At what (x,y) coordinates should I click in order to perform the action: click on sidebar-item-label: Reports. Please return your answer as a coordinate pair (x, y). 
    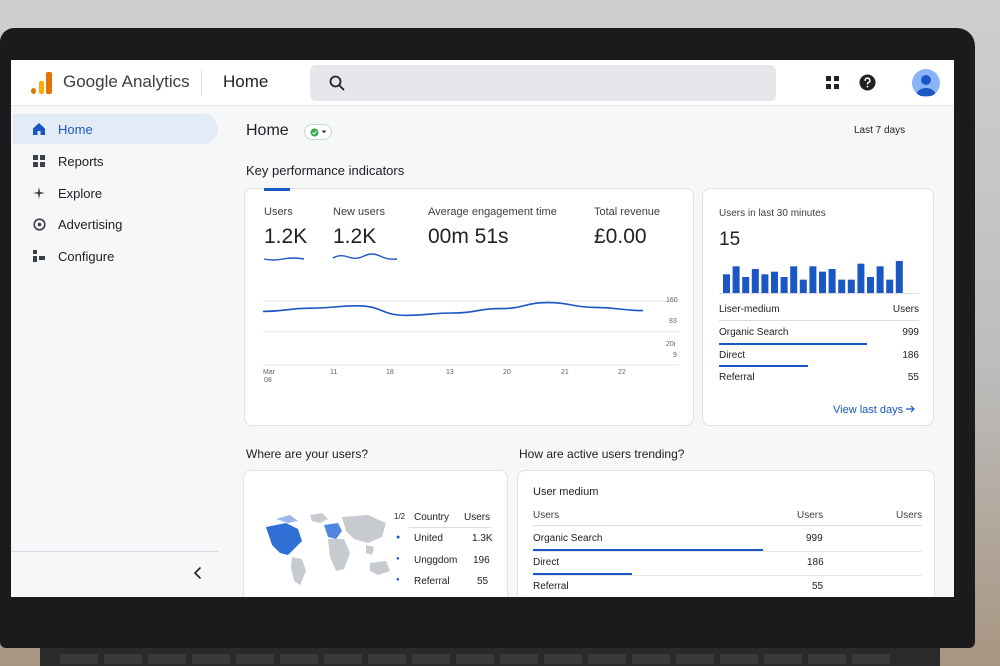
    Looking at the image, I should click on (81, 161).